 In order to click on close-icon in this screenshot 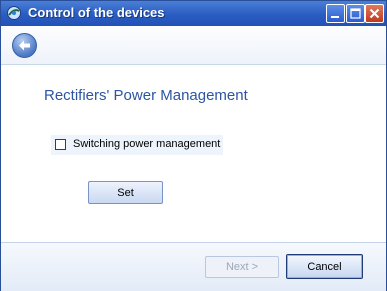, I will do `click(374, 13)`.